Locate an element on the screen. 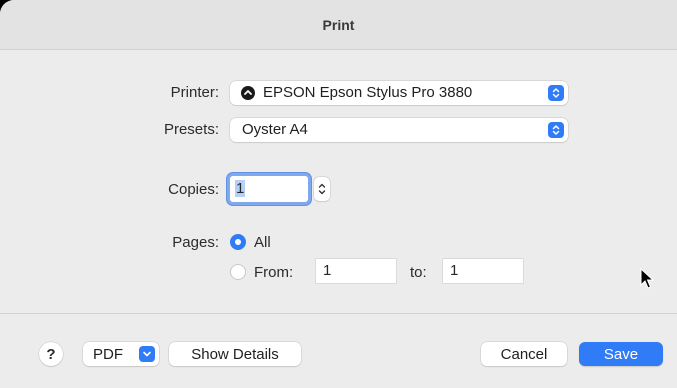  presets-label: Presets: is located at coordinates (191, 129).